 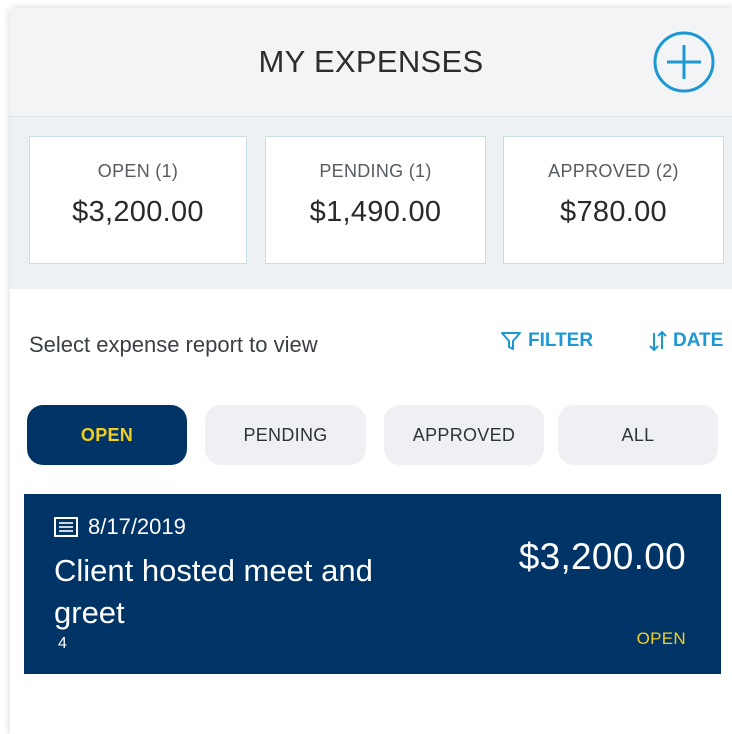 What do you see at coordinates (658, 341) in the screenshot?
I see `sort-arrows-icon` at bounding box center [658, 341].